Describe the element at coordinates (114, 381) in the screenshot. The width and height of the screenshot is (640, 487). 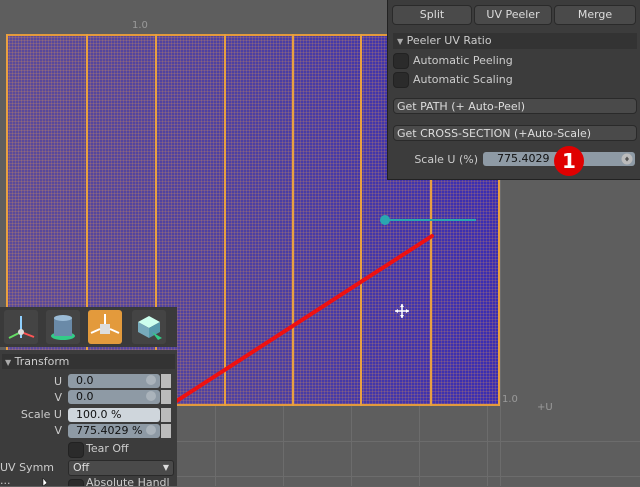
I see `u-field: 0.0` at that location.